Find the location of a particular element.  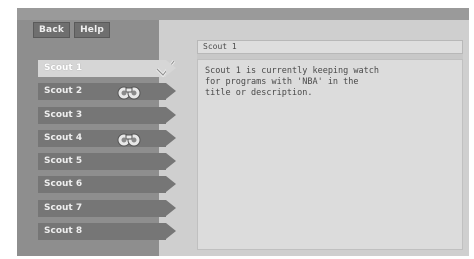

scout-item-1: Scout 1 is located at coordinates (107, 69).